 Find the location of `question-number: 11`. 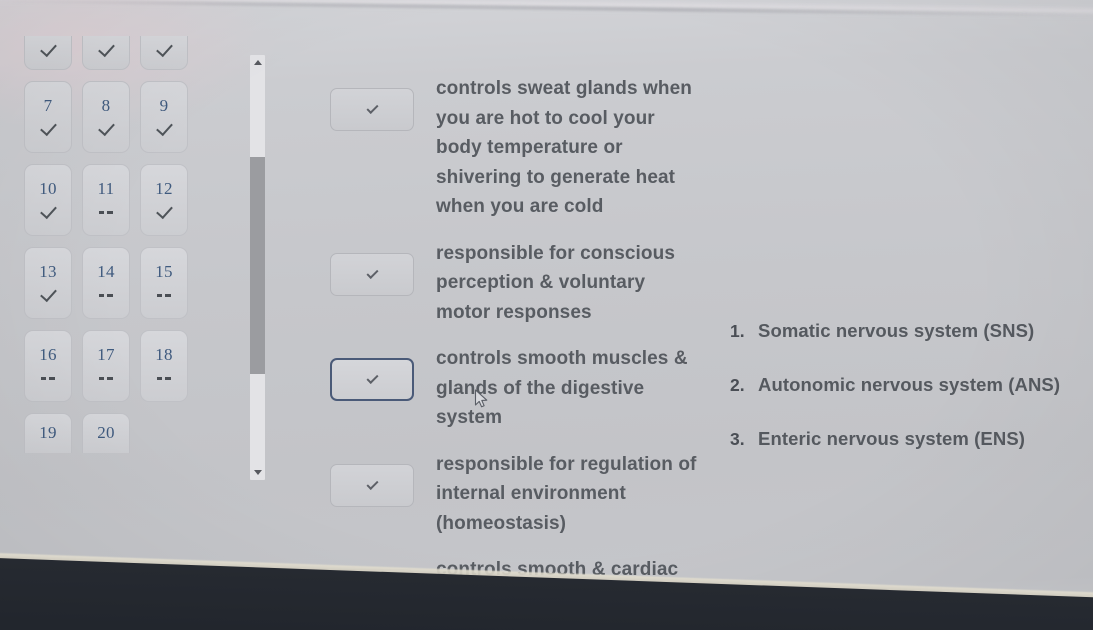

question-number: 11 is located at coordinates (106, 188).